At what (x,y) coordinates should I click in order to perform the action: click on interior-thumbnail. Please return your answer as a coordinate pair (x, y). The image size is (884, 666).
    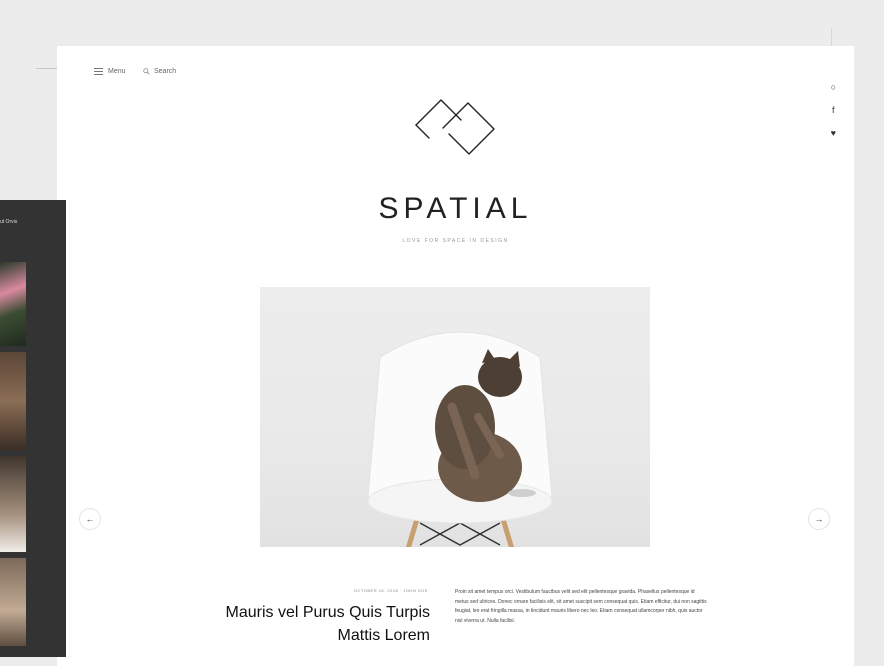
    Looking at the image, I should click on (13, 401).